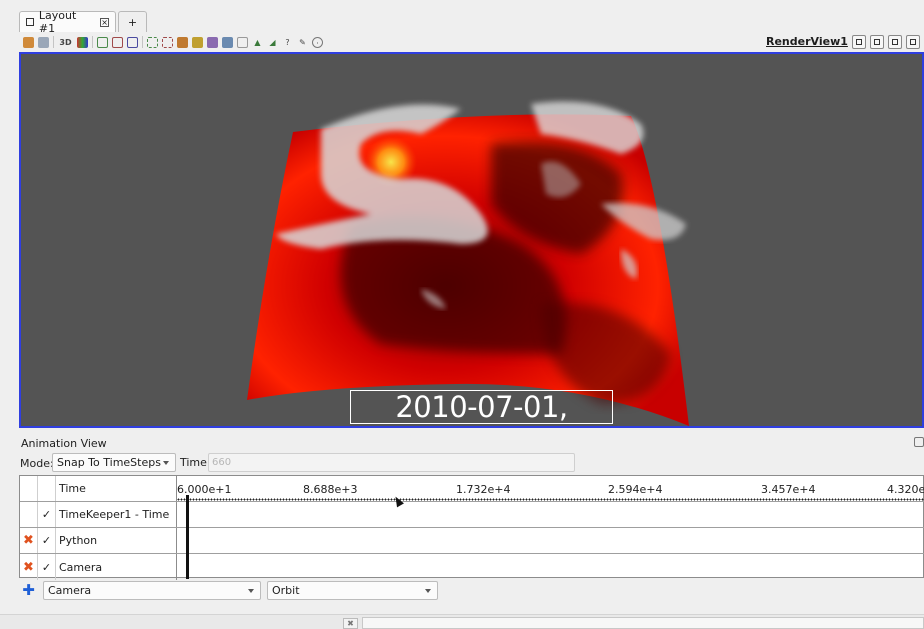 The width and height of the screenshot is (924, 629). I want to click on ruler-tick: 1.732e+4, so click(483, 489).